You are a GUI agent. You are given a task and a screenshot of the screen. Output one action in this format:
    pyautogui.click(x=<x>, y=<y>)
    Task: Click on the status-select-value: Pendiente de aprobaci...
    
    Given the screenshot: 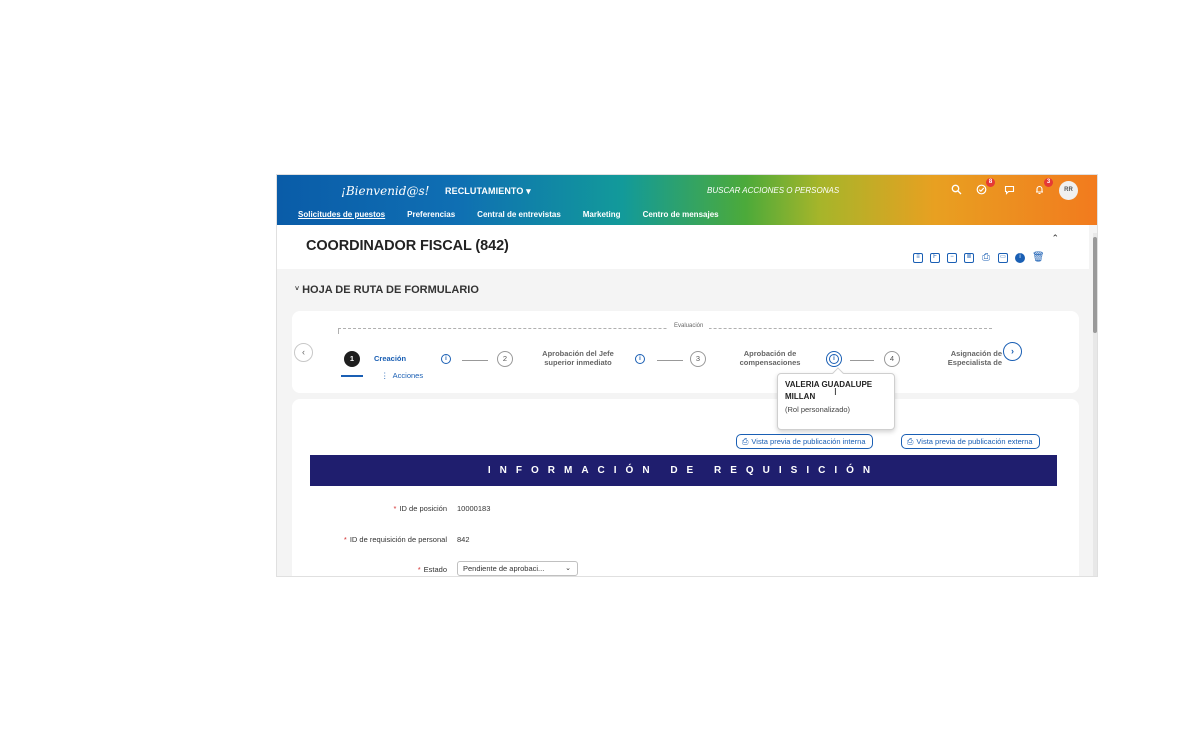 What is the action you would take?
    pyautogui.click(x=504, y=568)
    